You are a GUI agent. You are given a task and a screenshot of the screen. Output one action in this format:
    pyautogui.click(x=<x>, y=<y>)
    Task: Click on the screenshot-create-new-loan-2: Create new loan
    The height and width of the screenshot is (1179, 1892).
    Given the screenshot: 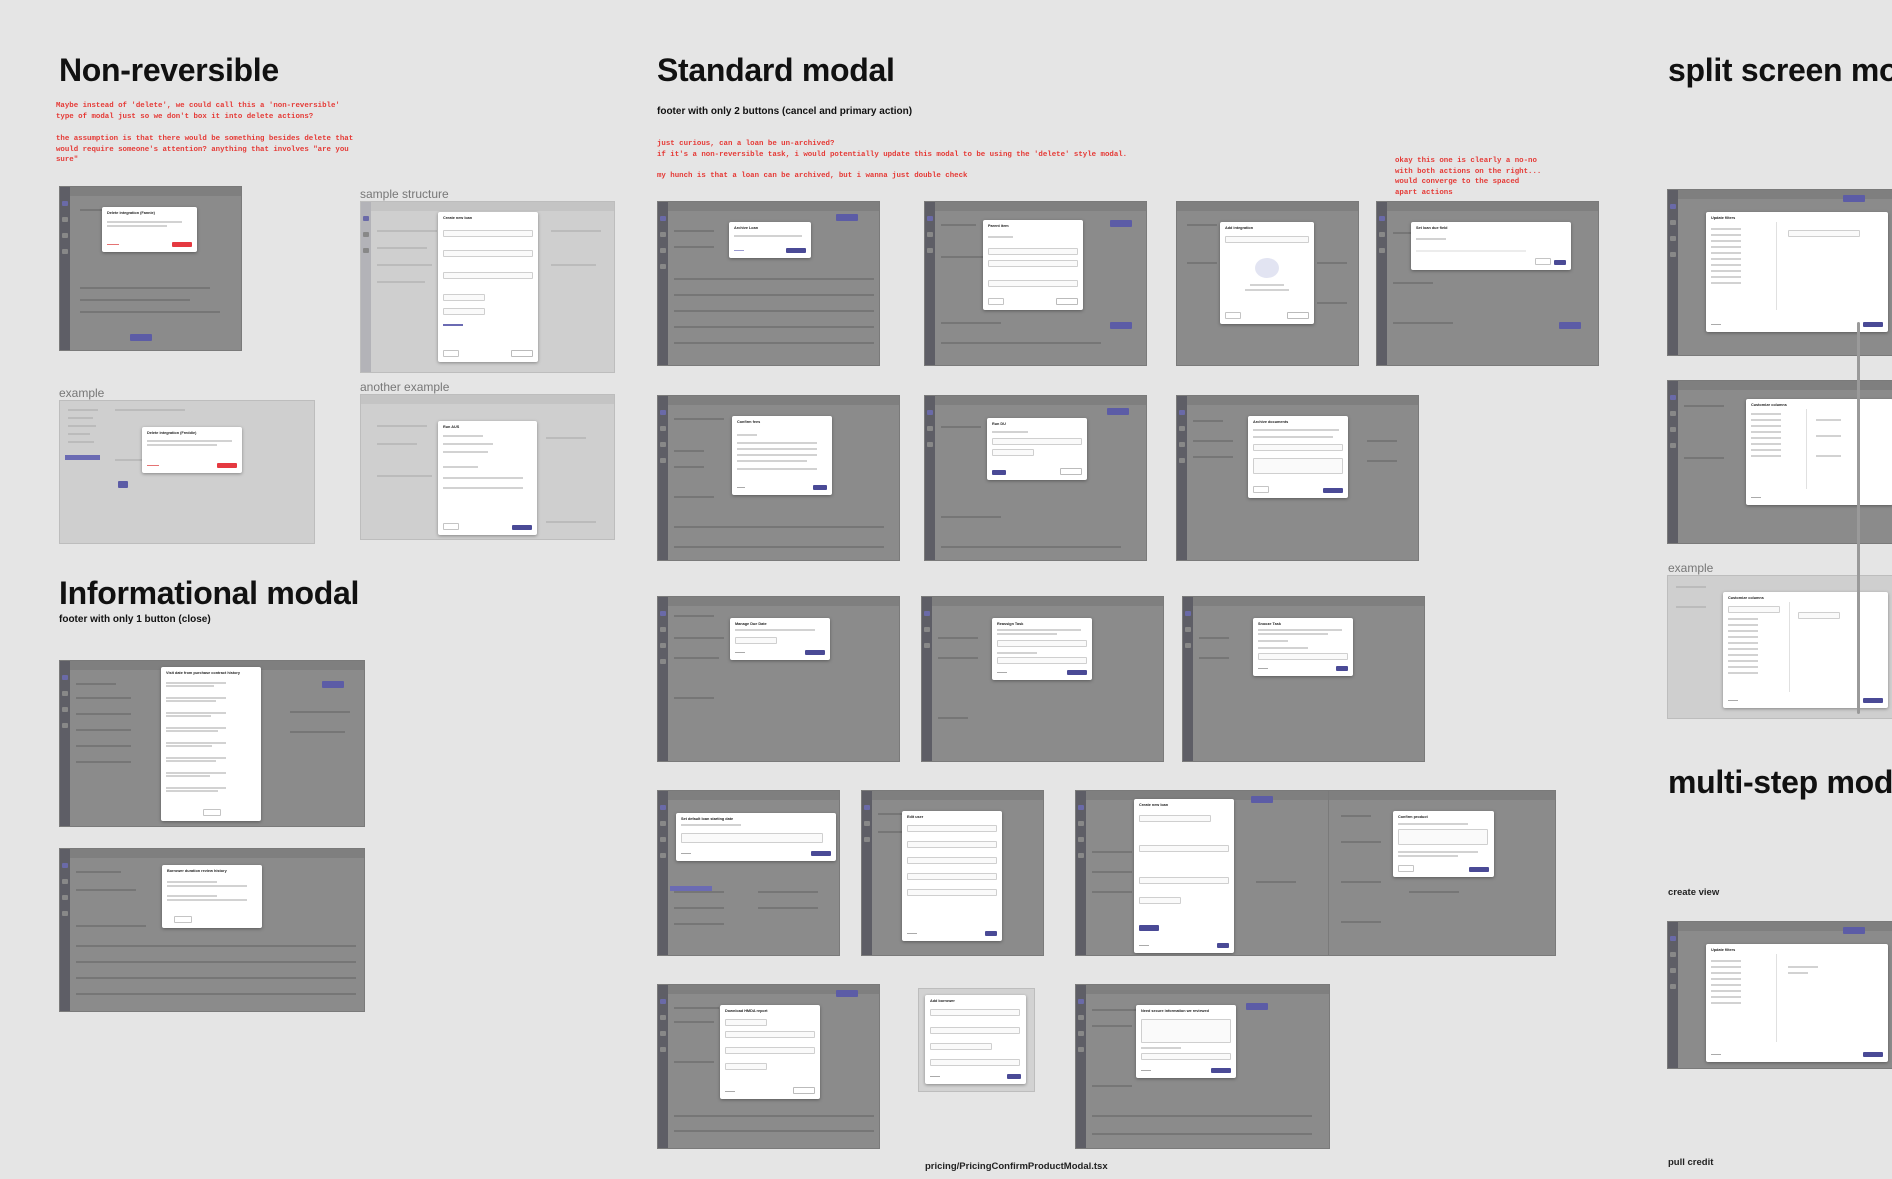 What is the action you would take?
    pyautogui.click(x=1202, y=873)
    